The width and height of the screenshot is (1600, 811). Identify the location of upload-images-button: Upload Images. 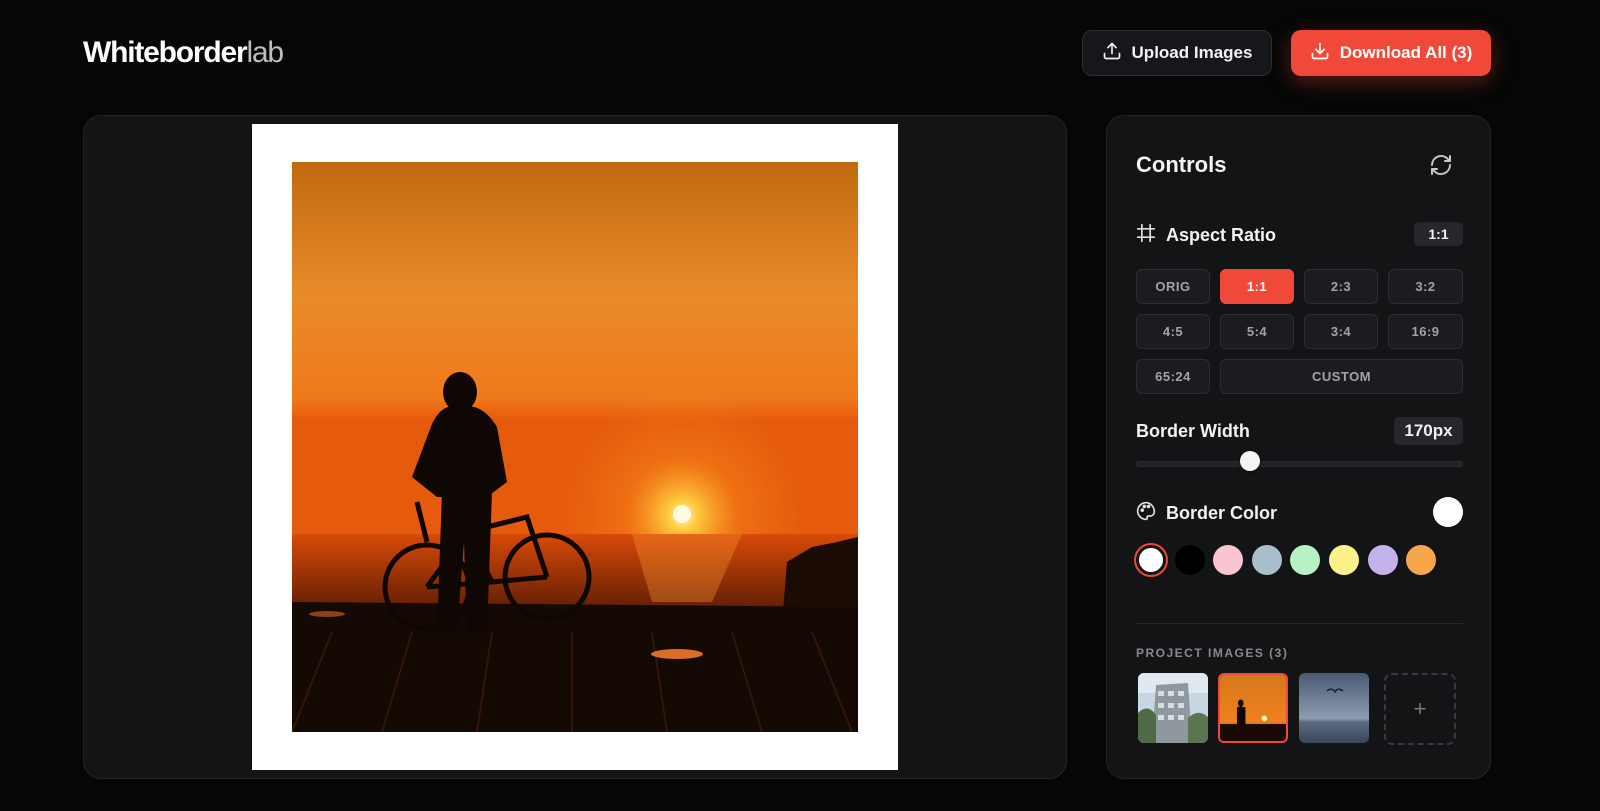
(1177, 53).